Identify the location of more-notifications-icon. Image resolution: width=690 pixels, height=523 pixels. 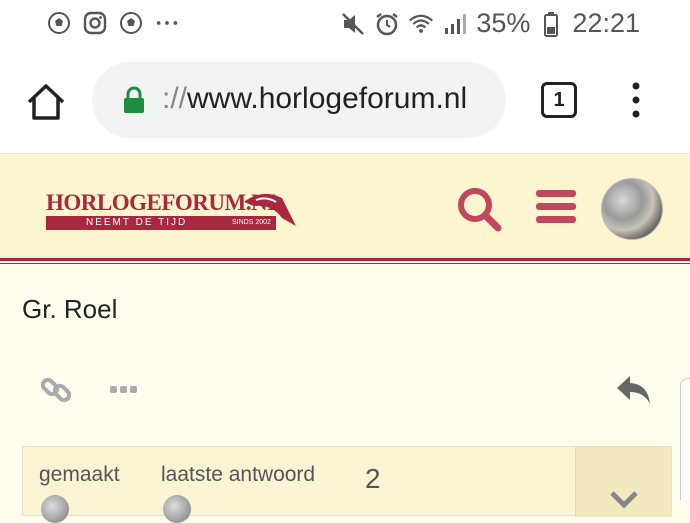
(167, 23).